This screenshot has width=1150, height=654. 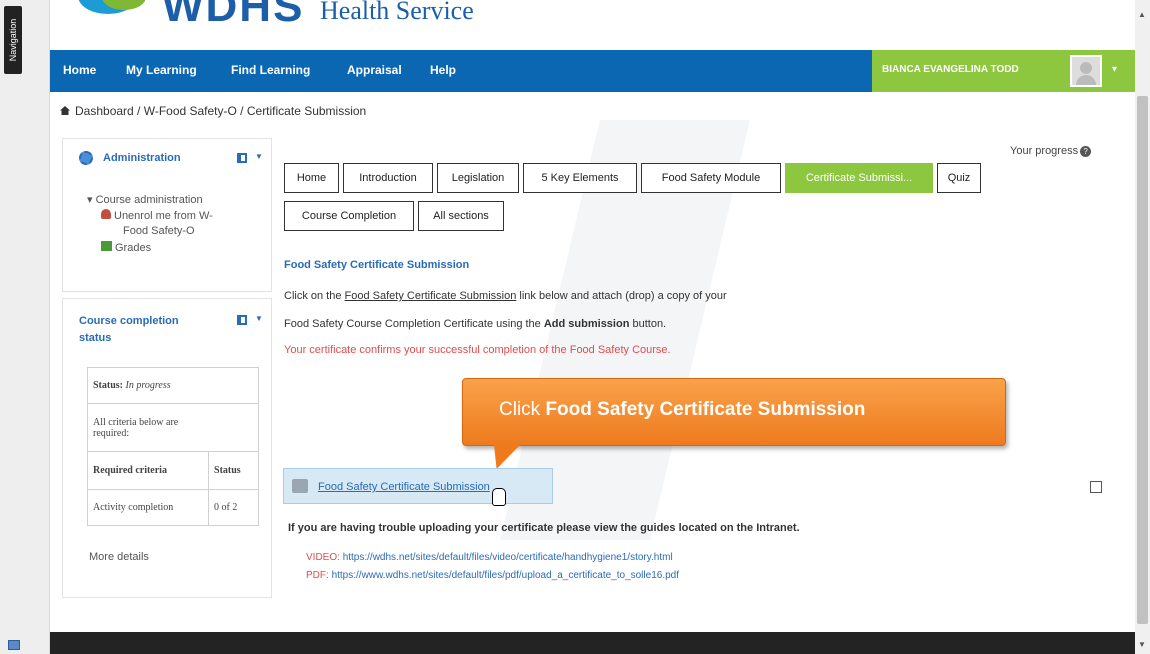 What do you see at coordinates (705, 409) in the screenshot?
I see `callout-bold: Food Safety Certificate Submission` at bounding box center [705, 409].